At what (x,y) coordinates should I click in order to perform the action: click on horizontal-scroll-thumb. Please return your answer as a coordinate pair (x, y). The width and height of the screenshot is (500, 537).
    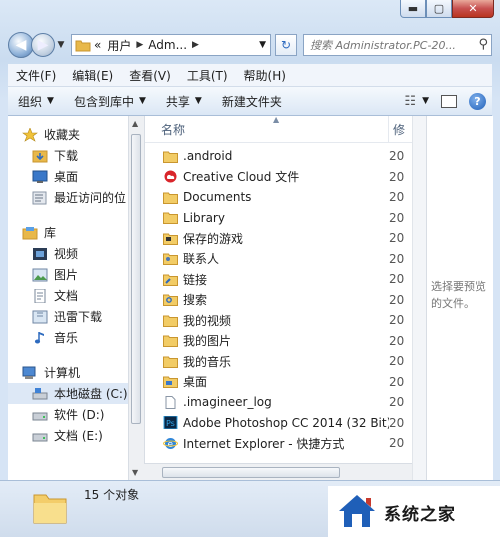
    Looking at the image, I should click on (251, 472).